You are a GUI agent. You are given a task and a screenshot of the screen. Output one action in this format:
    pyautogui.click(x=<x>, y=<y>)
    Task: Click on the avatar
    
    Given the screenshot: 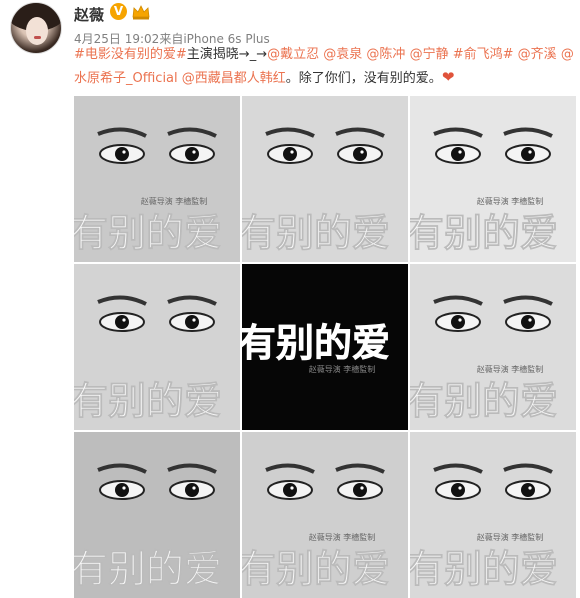 What is the action you would take?
    pyautogui.click(x=36, y=28)
    